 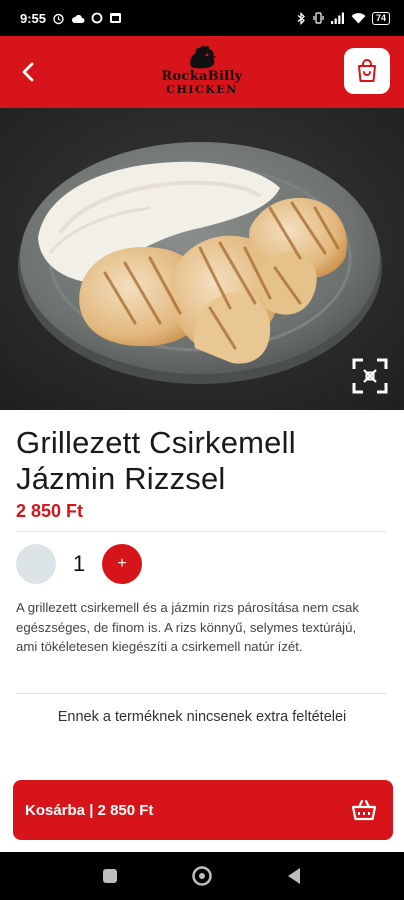 I want to click on status-left: 9:55, so click(x=71, y=18).